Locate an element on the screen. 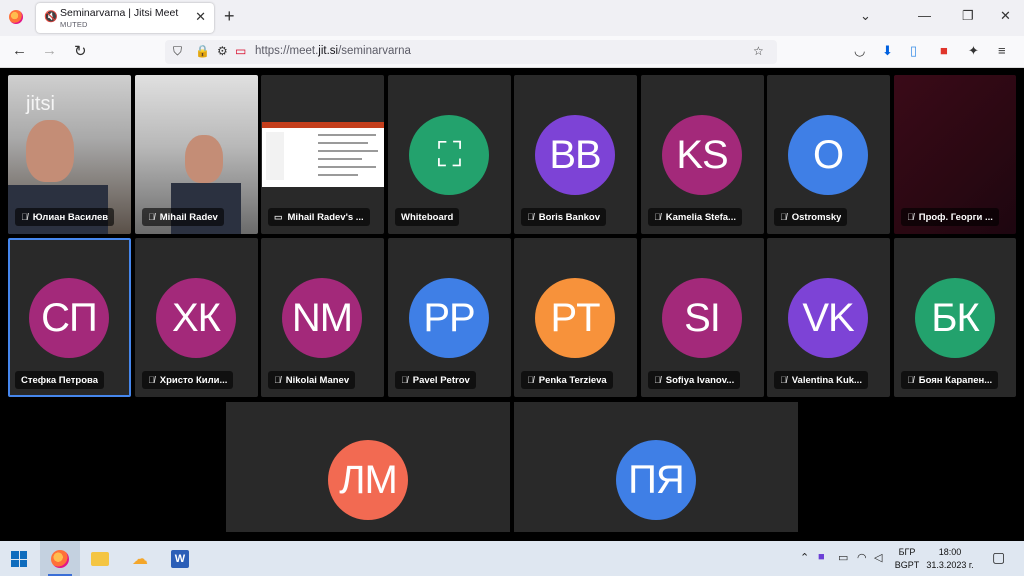 This screenshot has width=1024, height=576. taskbar-file-explorer is located at coordinates (100, 558).